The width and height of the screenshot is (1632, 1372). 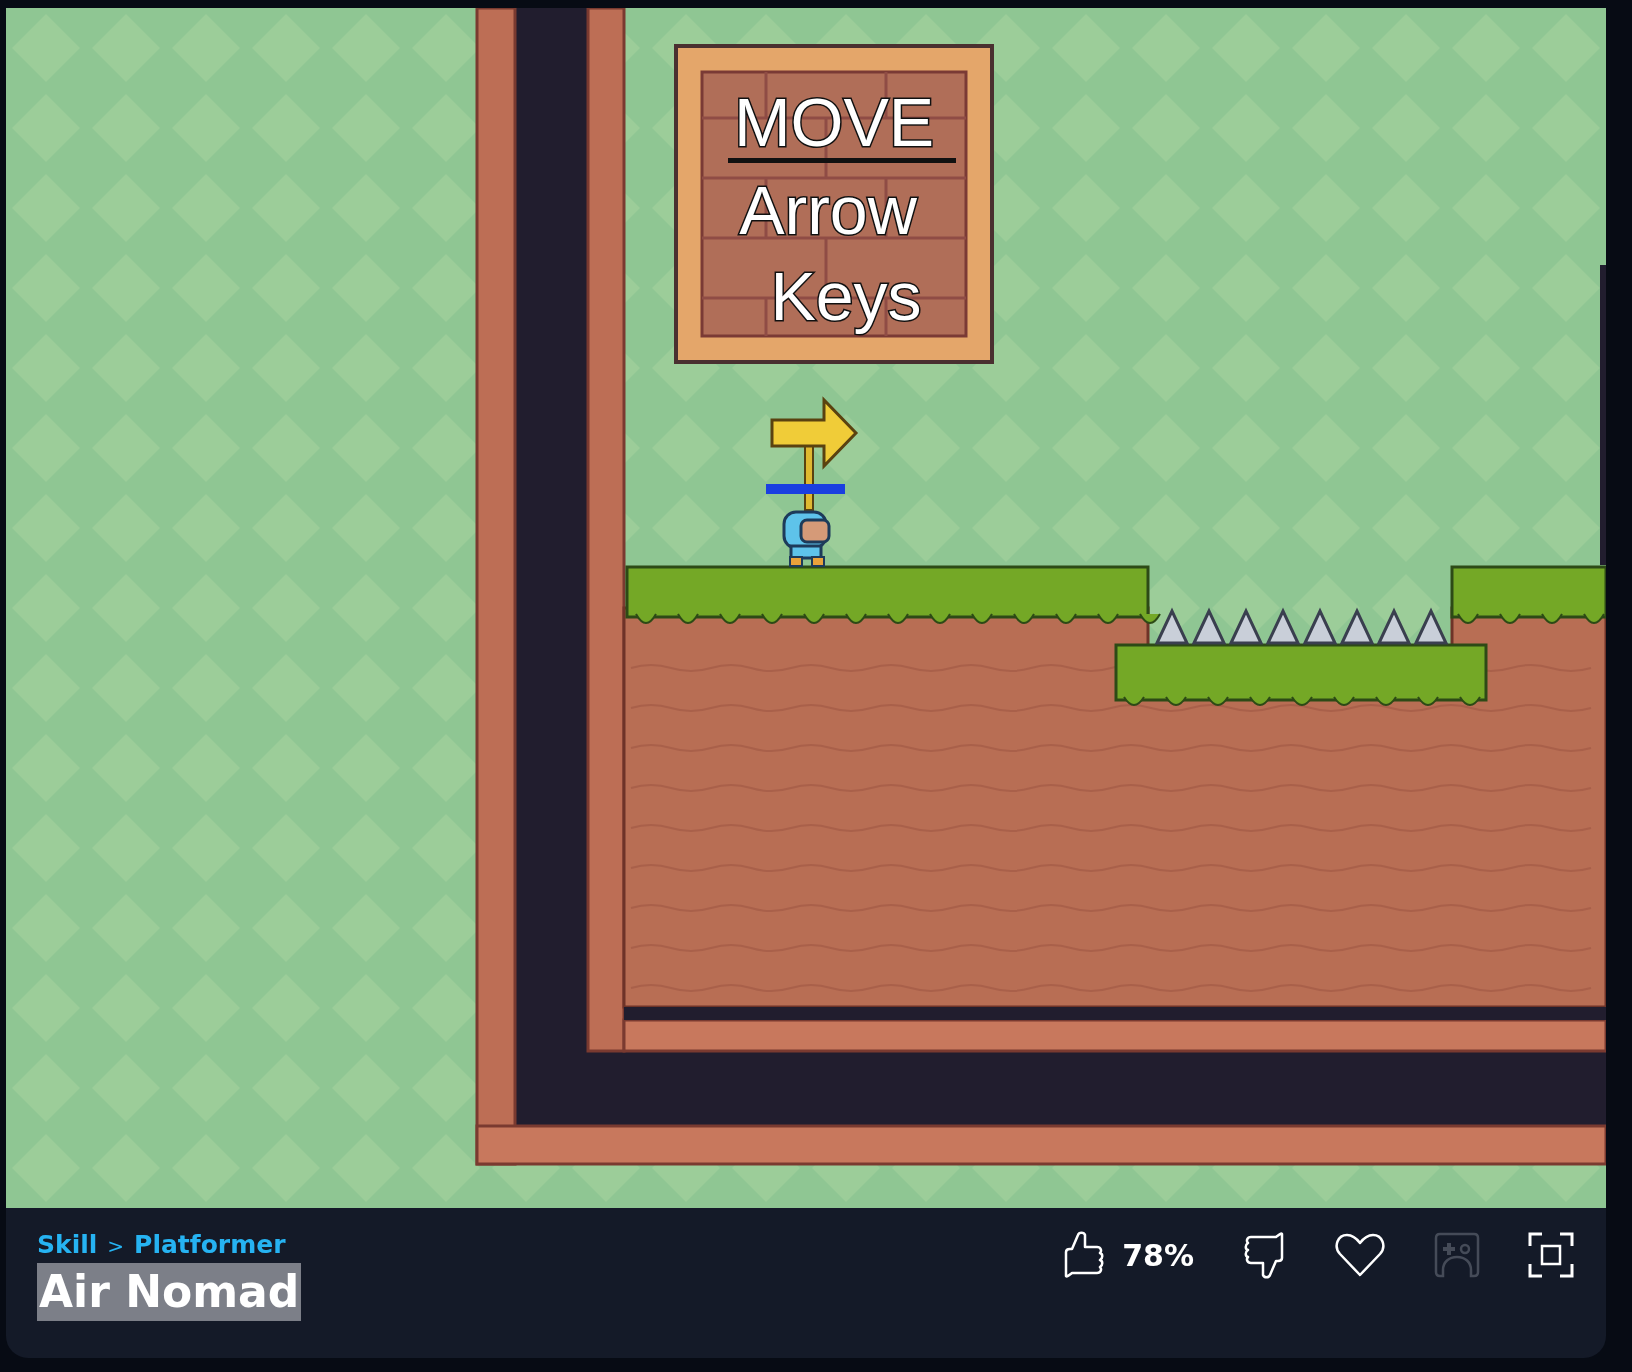 I want to click on fullscreen-icon, so click(x=1551, y=1255).